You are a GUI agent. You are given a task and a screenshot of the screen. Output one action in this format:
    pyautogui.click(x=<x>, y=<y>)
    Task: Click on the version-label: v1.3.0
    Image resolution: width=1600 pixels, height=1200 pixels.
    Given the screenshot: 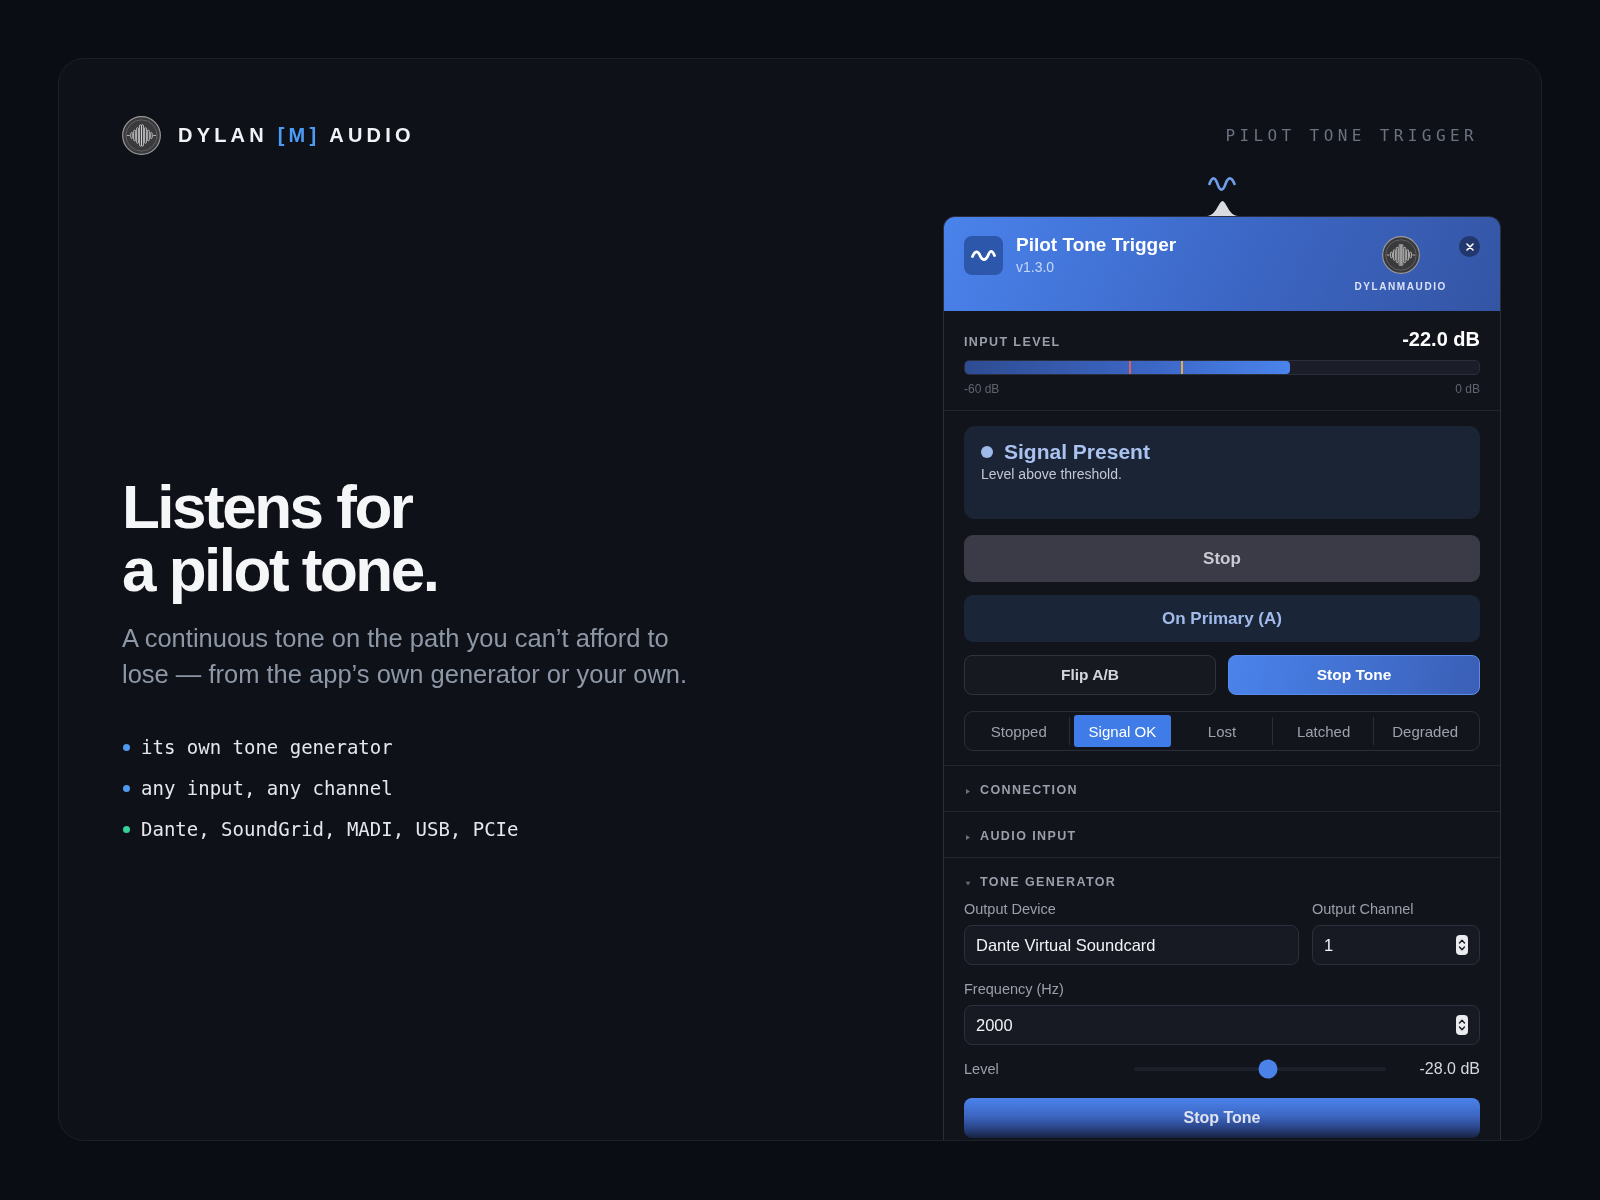 What is the action you would take?
    pyautogui.click(x=1035, y=267)
    